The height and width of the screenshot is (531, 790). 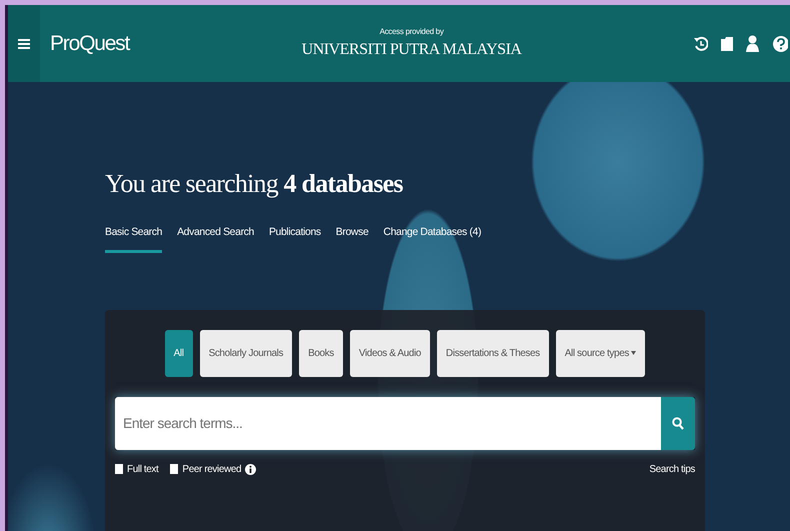 What do you see at coordinates (142, 469) in the screenshot?
I see `checkbox-label: Full text` at bounding box center [142, 469].